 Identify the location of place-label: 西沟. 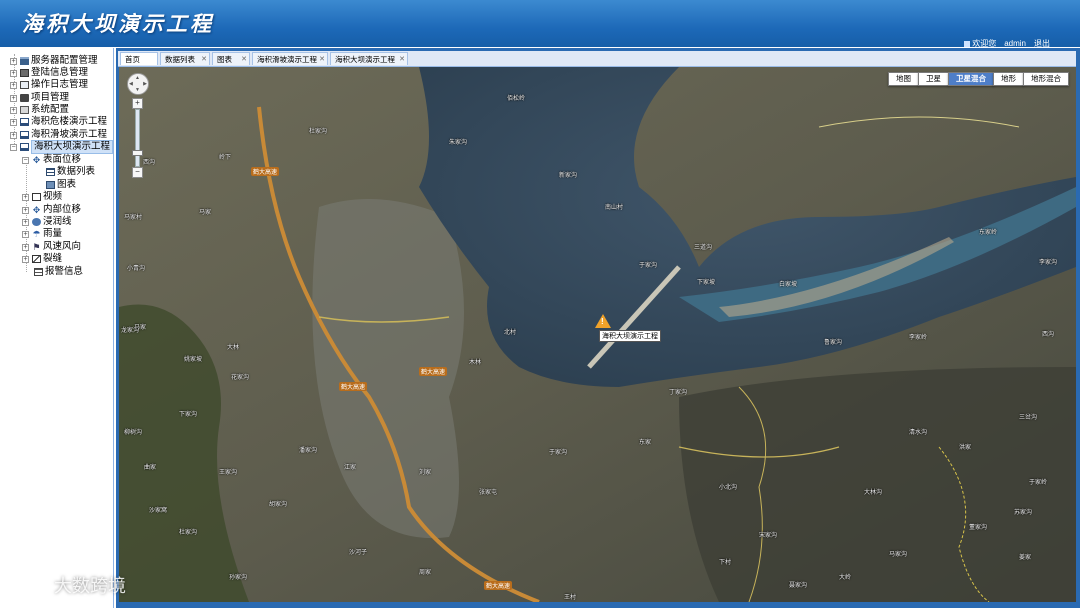
(1048, 335).